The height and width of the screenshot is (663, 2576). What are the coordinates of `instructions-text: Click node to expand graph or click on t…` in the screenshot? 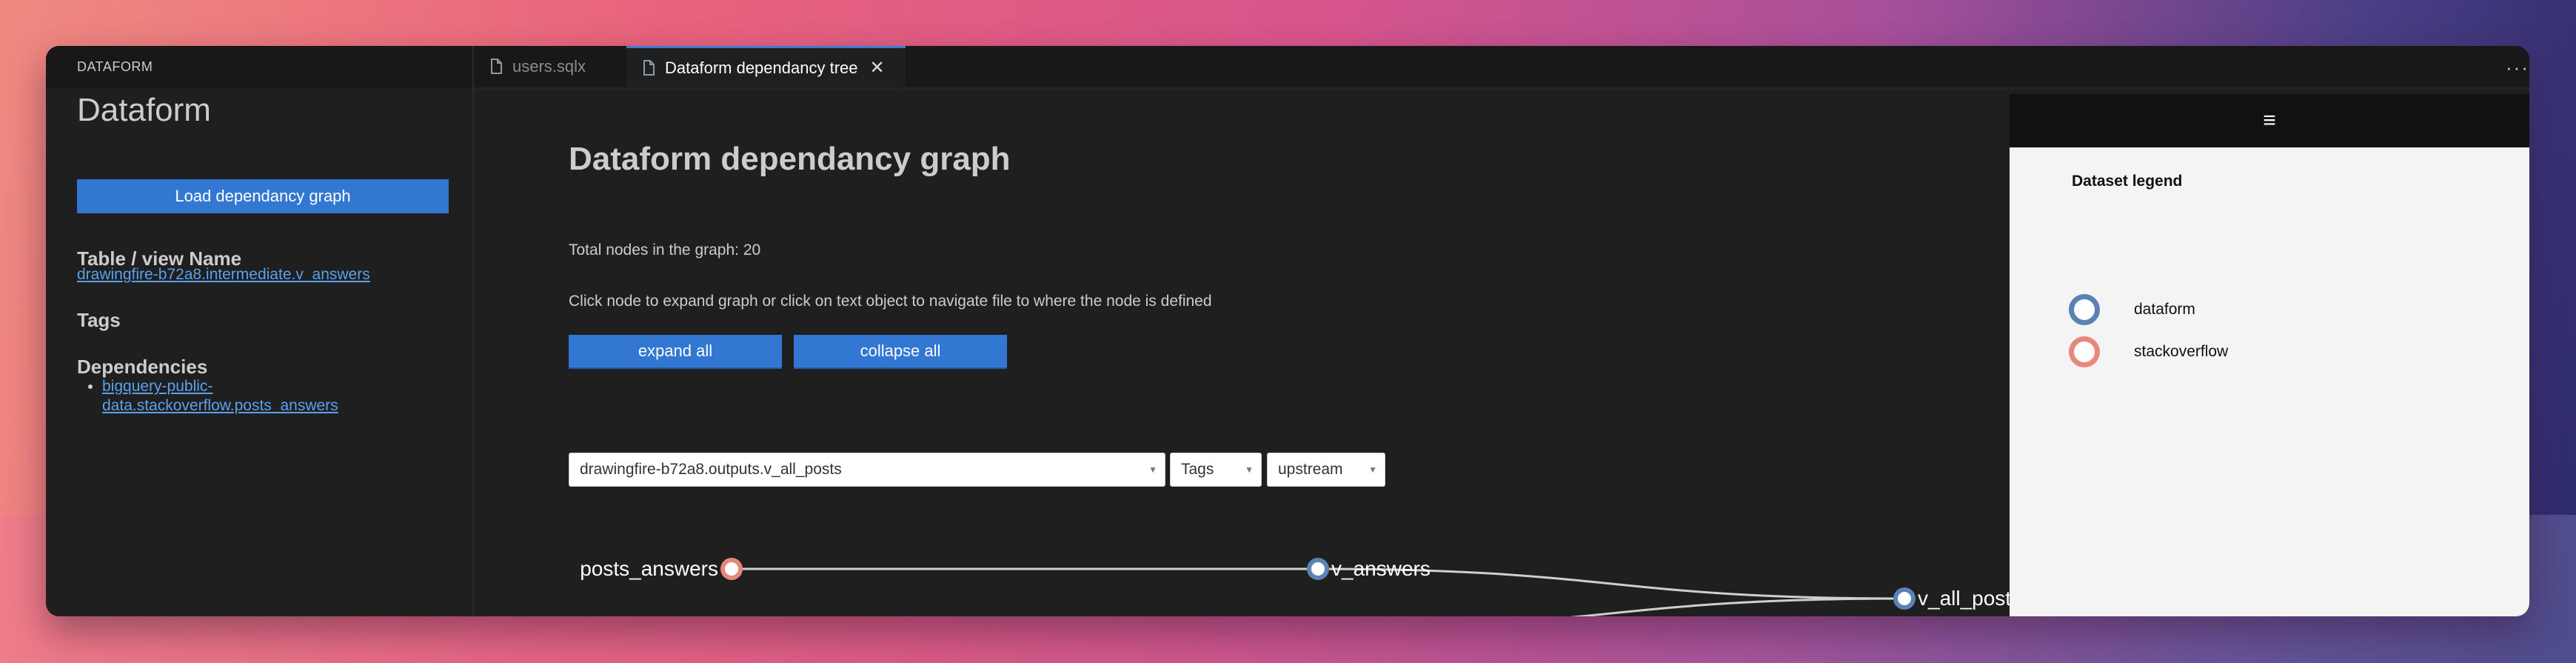 It's located at (891, 302).